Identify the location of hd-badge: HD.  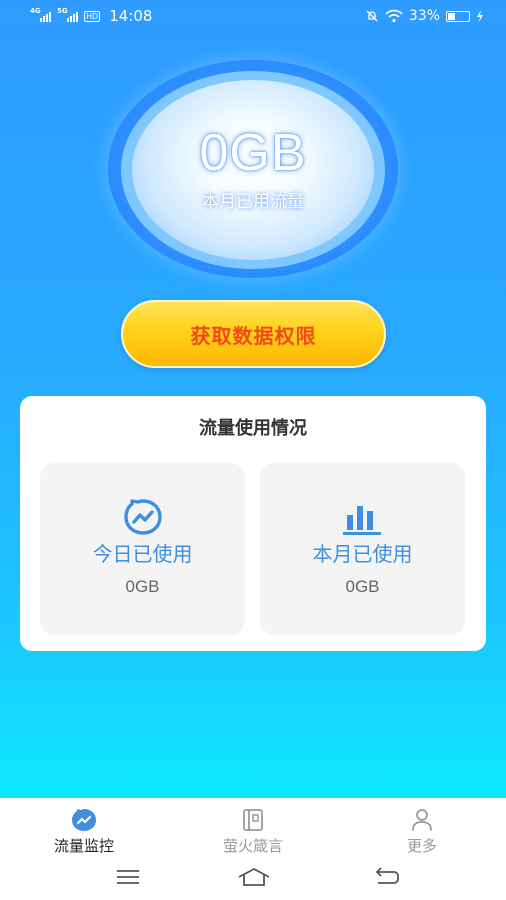
(92, 16).